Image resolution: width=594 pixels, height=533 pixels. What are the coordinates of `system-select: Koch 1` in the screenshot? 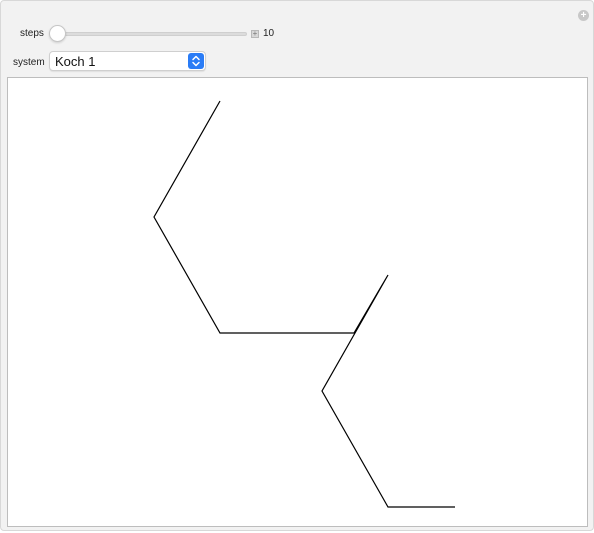 It's located at (127, 61).